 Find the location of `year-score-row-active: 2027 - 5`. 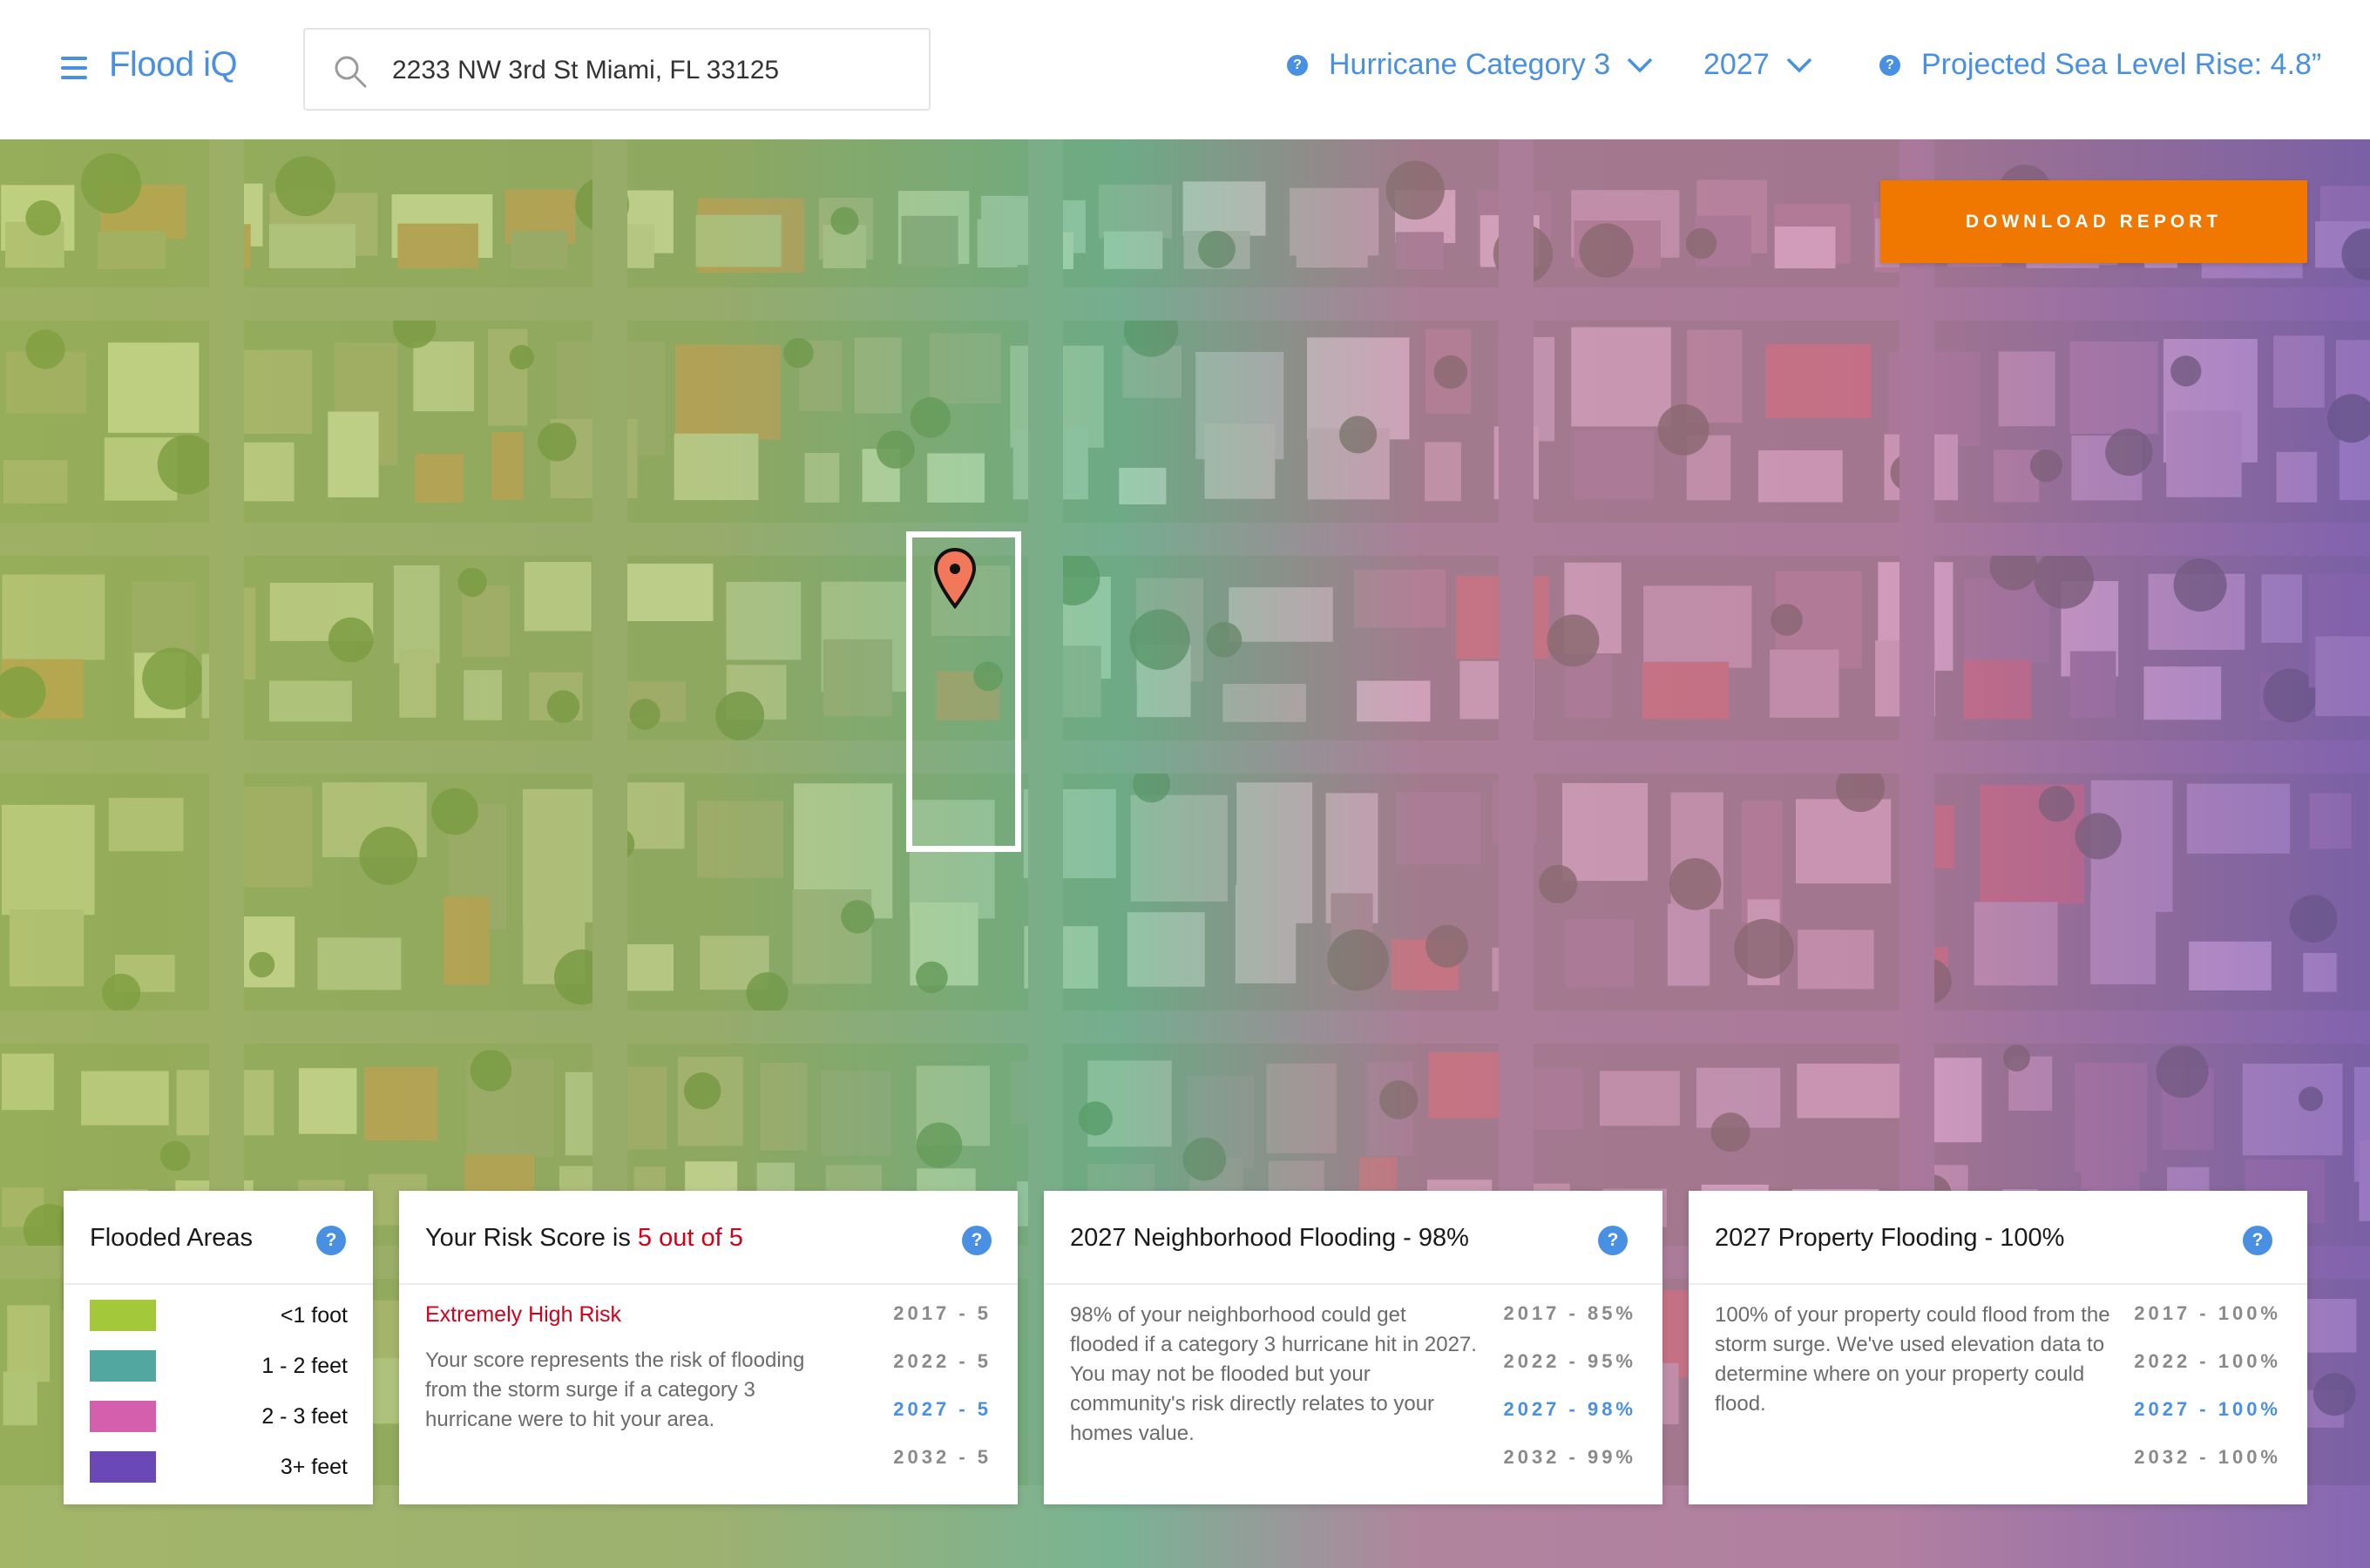

year-score-row-active: 2027 - 5 is located at coordinates (942, 1422).